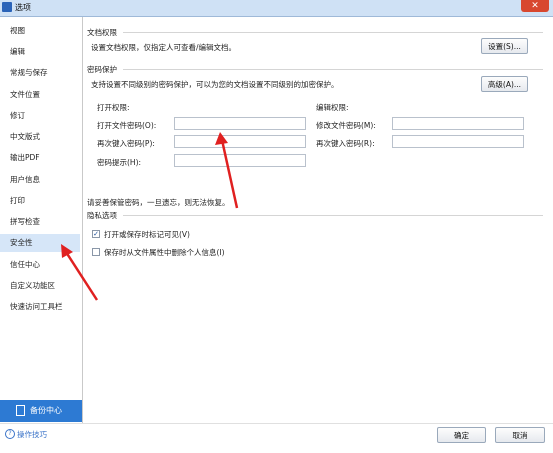 The height and width of the screenshot is (453, 553). I want to click on doc-permission-desc: 设置文档权限，仅指定人可查看/编辑文档。, so click(164, 47).